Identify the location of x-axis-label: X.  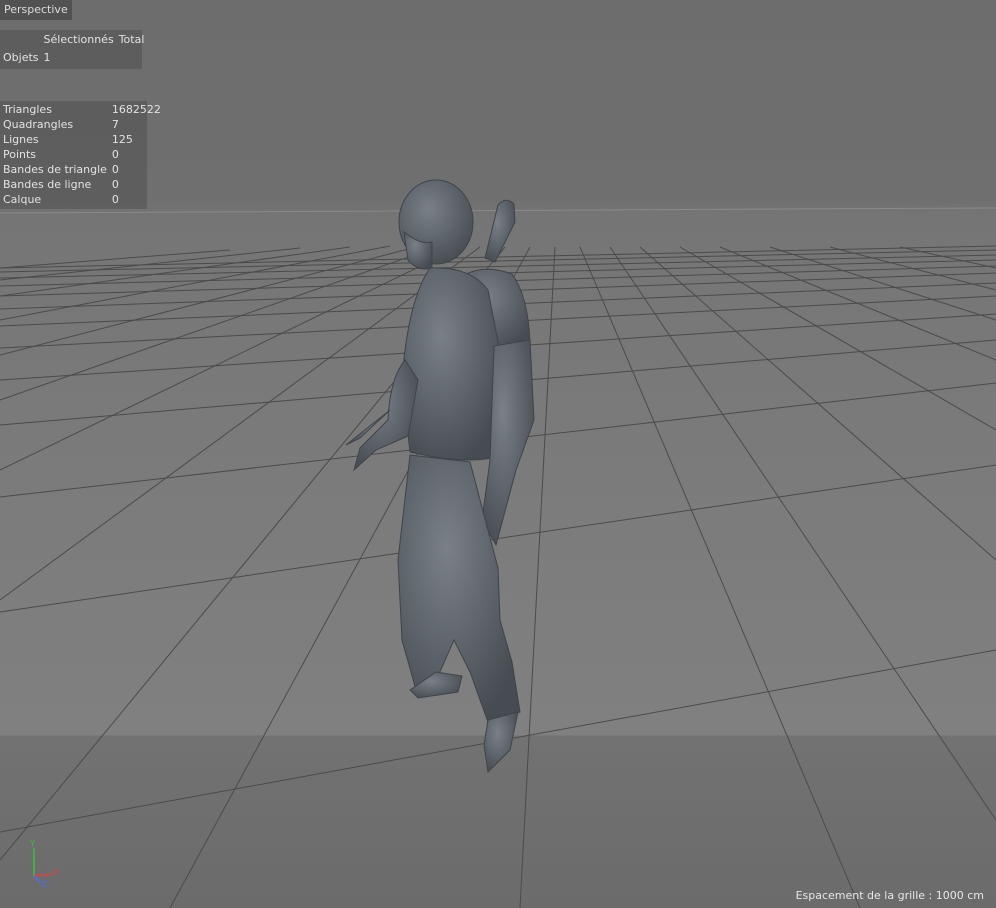
(56, 872).